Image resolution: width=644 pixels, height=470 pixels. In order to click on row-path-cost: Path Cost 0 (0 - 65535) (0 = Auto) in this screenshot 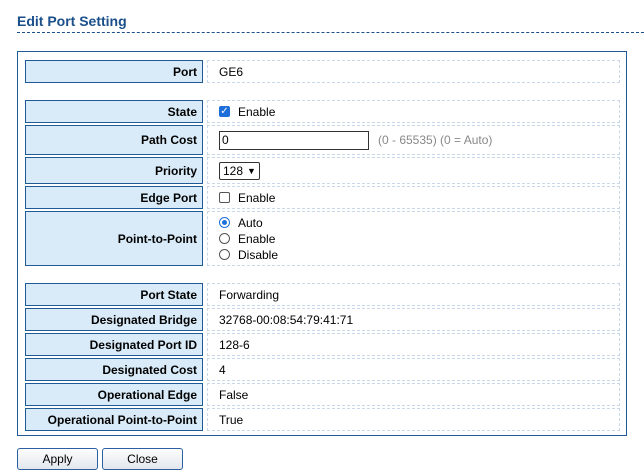, I will do `click(322, 140)`.